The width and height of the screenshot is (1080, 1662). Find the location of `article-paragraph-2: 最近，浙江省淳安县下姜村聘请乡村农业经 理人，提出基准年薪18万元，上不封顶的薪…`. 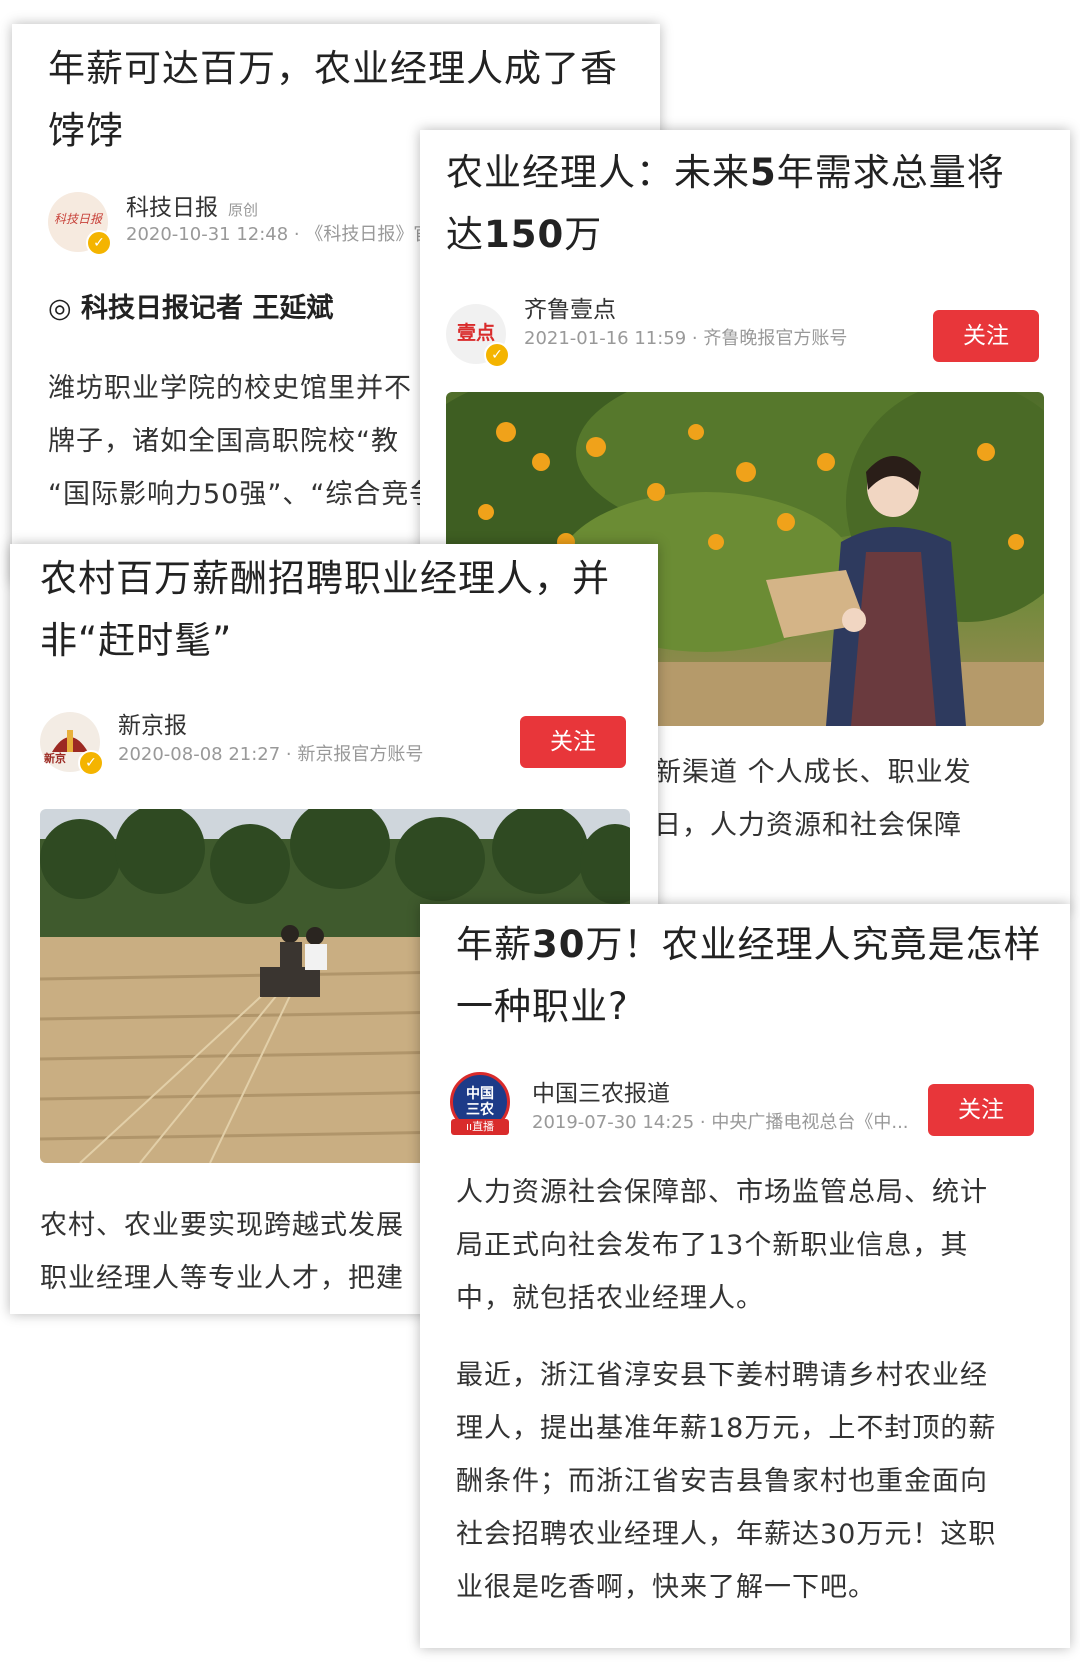

article-paragraph-2: 最近，浙江省淳安县下姜村聘请乡村农业经 理人，提出基准年薪18万元，上不封顶的薪… is located at coordinates (726, 1481).